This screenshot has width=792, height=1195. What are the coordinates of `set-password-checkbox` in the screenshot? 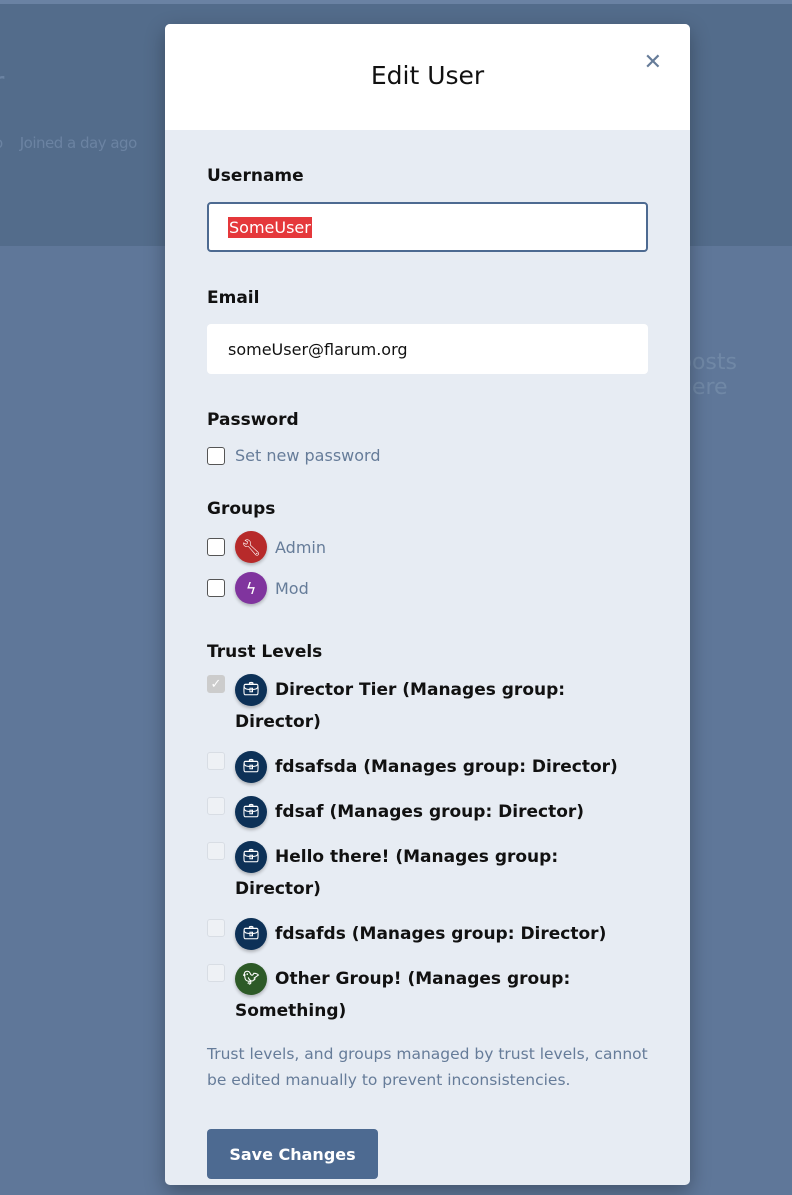 It's located at (216, 455).